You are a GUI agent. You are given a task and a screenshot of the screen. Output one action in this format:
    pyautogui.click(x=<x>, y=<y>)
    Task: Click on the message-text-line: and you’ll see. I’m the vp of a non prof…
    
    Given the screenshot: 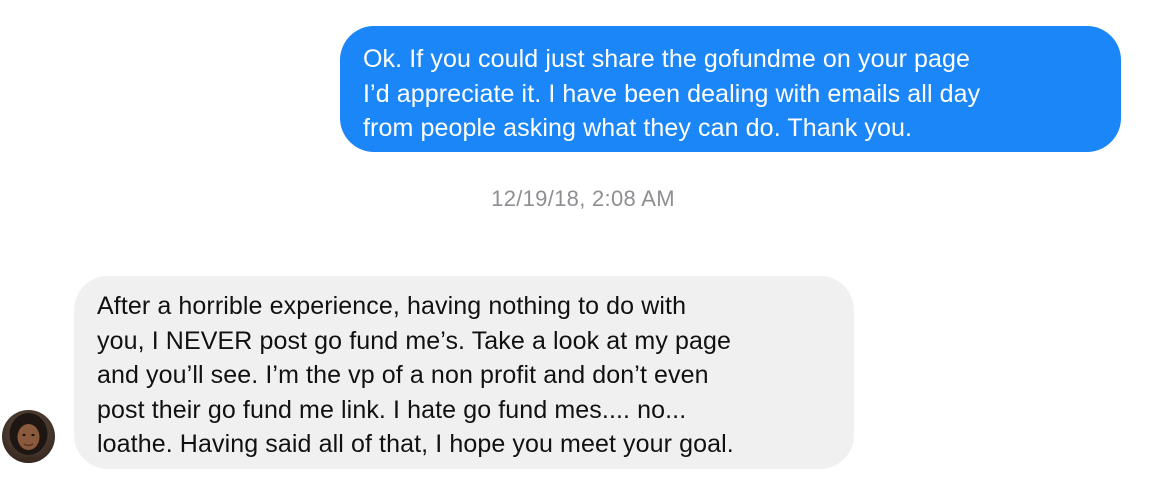 What is the action you would take?
    pyautogui.click(x=403, y=375)
    